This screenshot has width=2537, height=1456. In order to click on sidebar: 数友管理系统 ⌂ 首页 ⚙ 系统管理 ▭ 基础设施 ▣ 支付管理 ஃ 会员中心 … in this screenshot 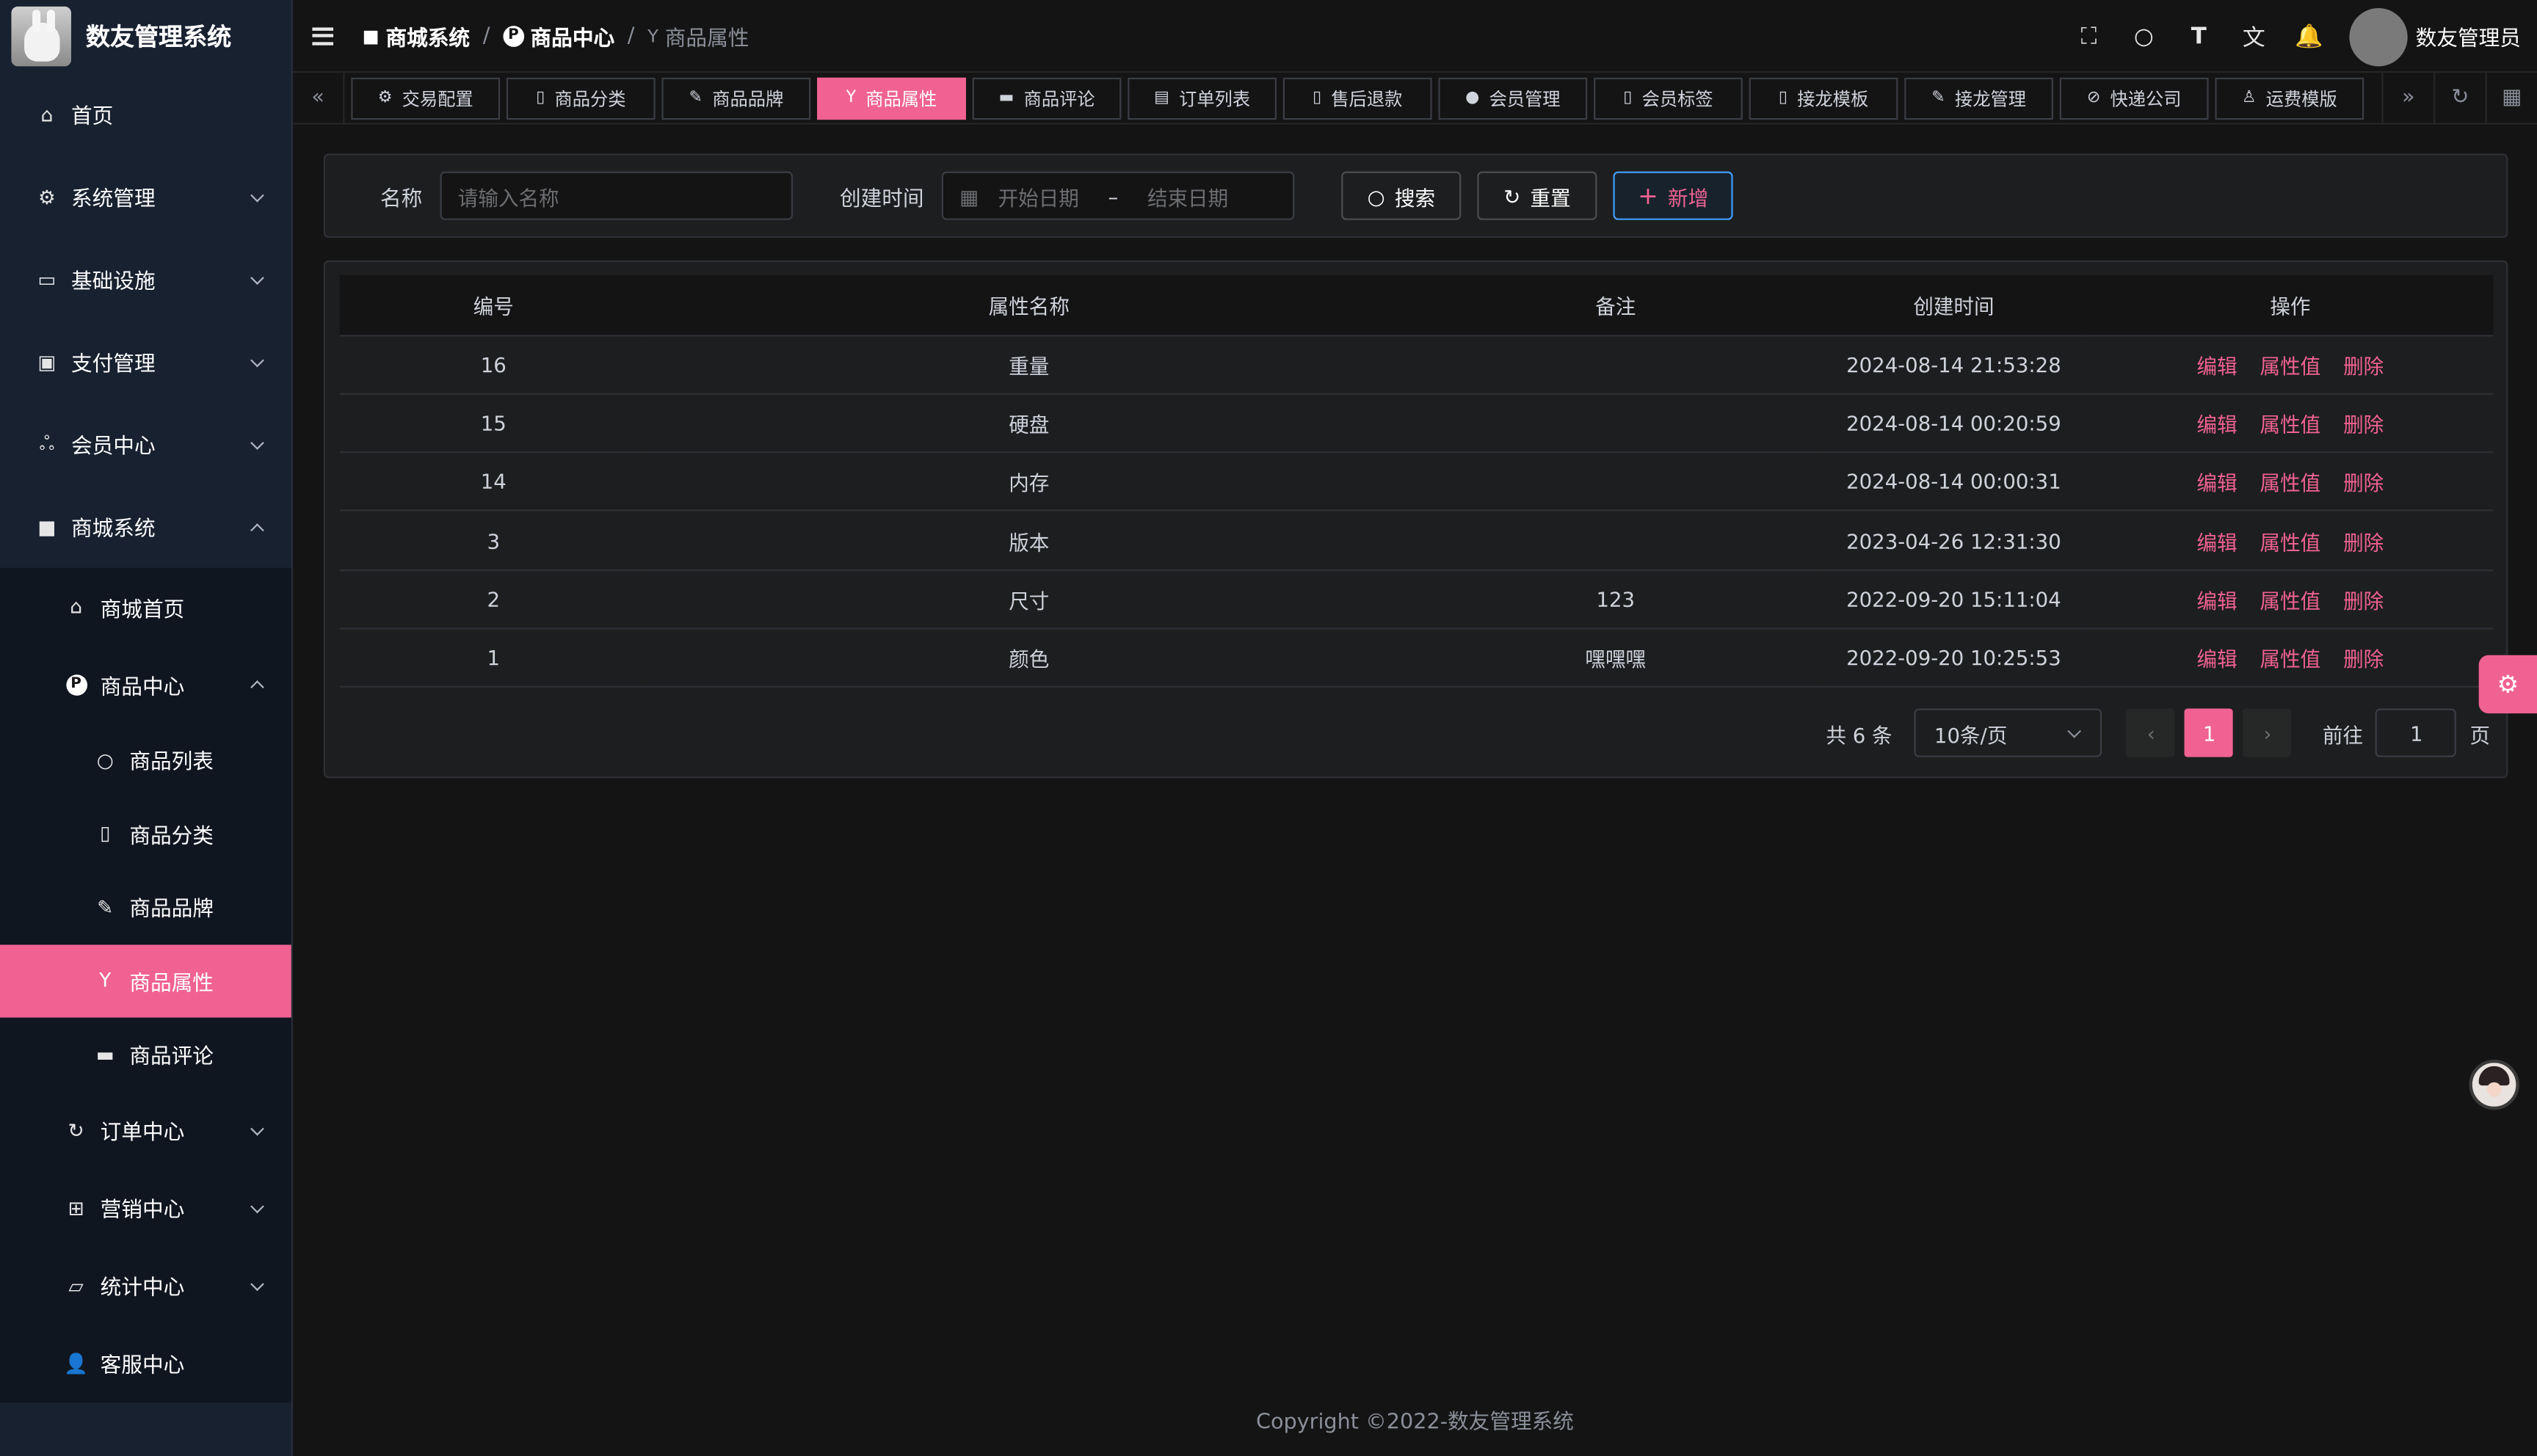, I will do `click(146, 728)`.